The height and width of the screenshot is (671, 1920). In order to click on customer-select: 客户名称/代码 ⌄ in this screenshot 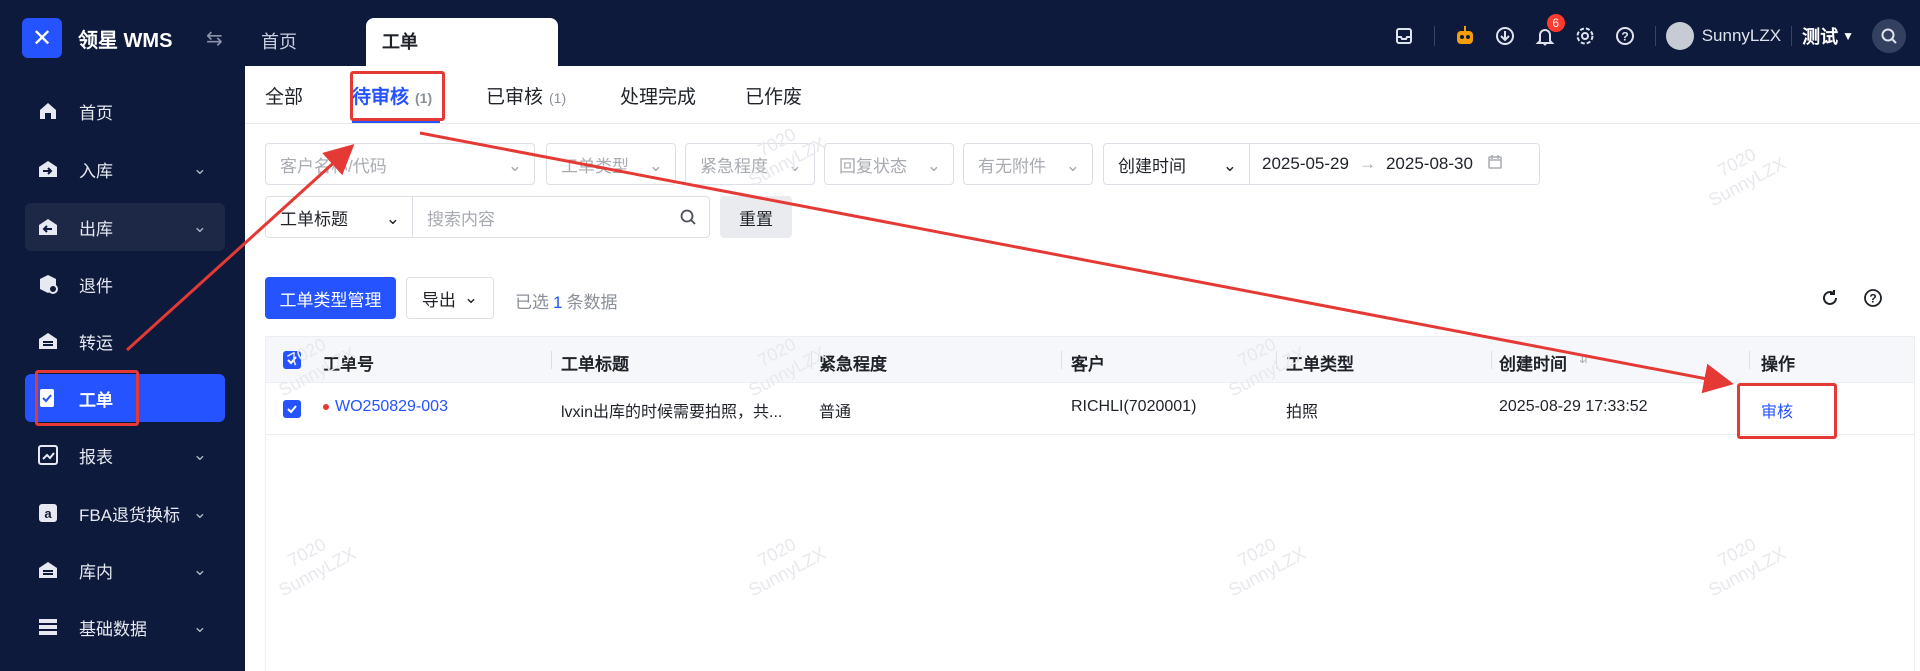, I will do `click(400, 164)`.